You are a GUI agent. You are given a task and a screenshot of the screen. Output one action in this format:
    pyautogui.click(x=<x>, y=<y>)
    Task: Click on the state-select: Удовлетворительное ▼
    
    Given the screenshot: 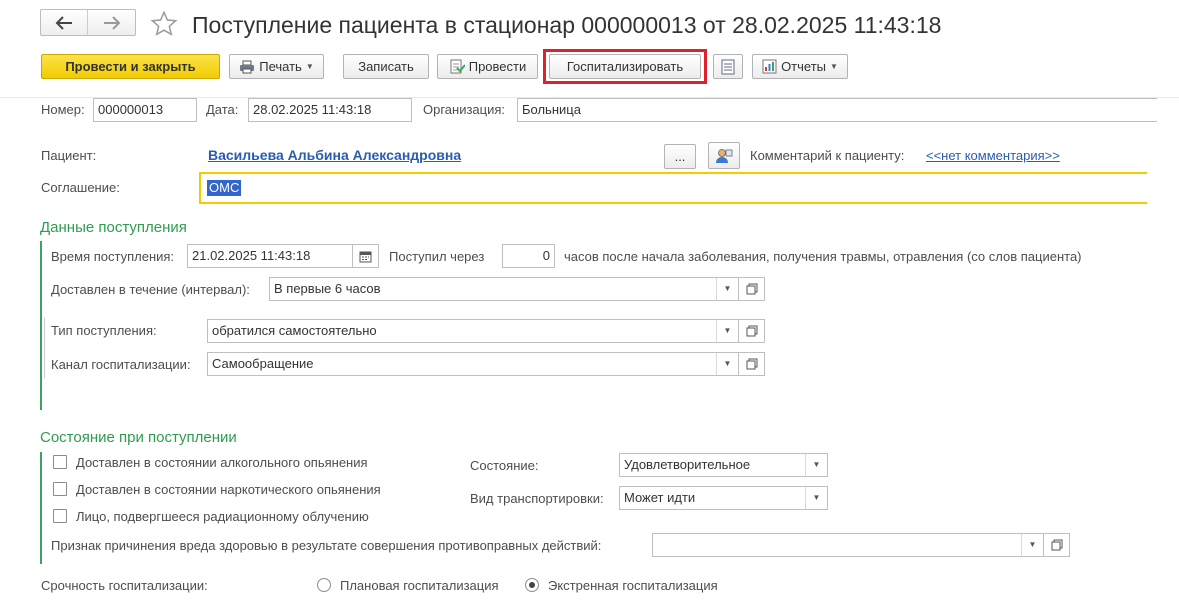 What is the action you would take?
    pyautogui.click(x=723, y=465)
    